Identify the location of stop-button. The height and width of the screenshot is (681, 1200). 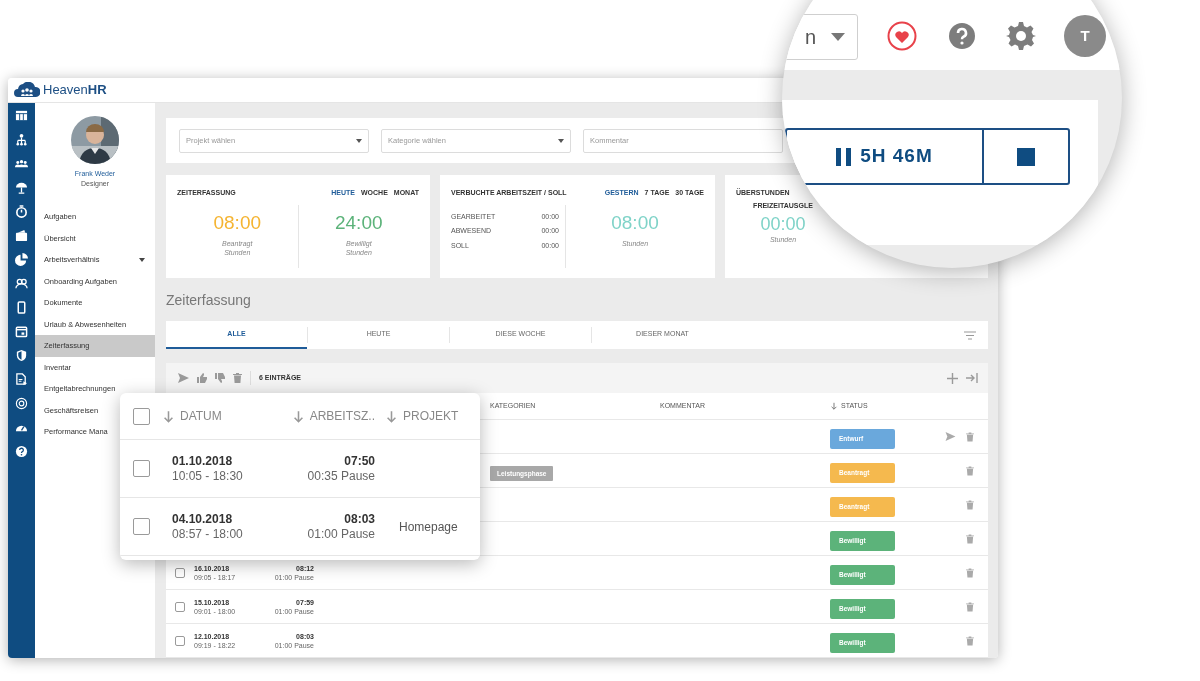
(1026, 156).